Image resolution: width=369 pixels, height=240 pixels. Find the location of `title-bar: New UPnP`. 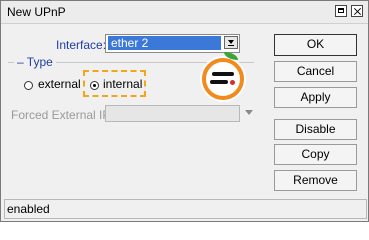

title-bar: New UPnP is located at coordinates (184, 12).